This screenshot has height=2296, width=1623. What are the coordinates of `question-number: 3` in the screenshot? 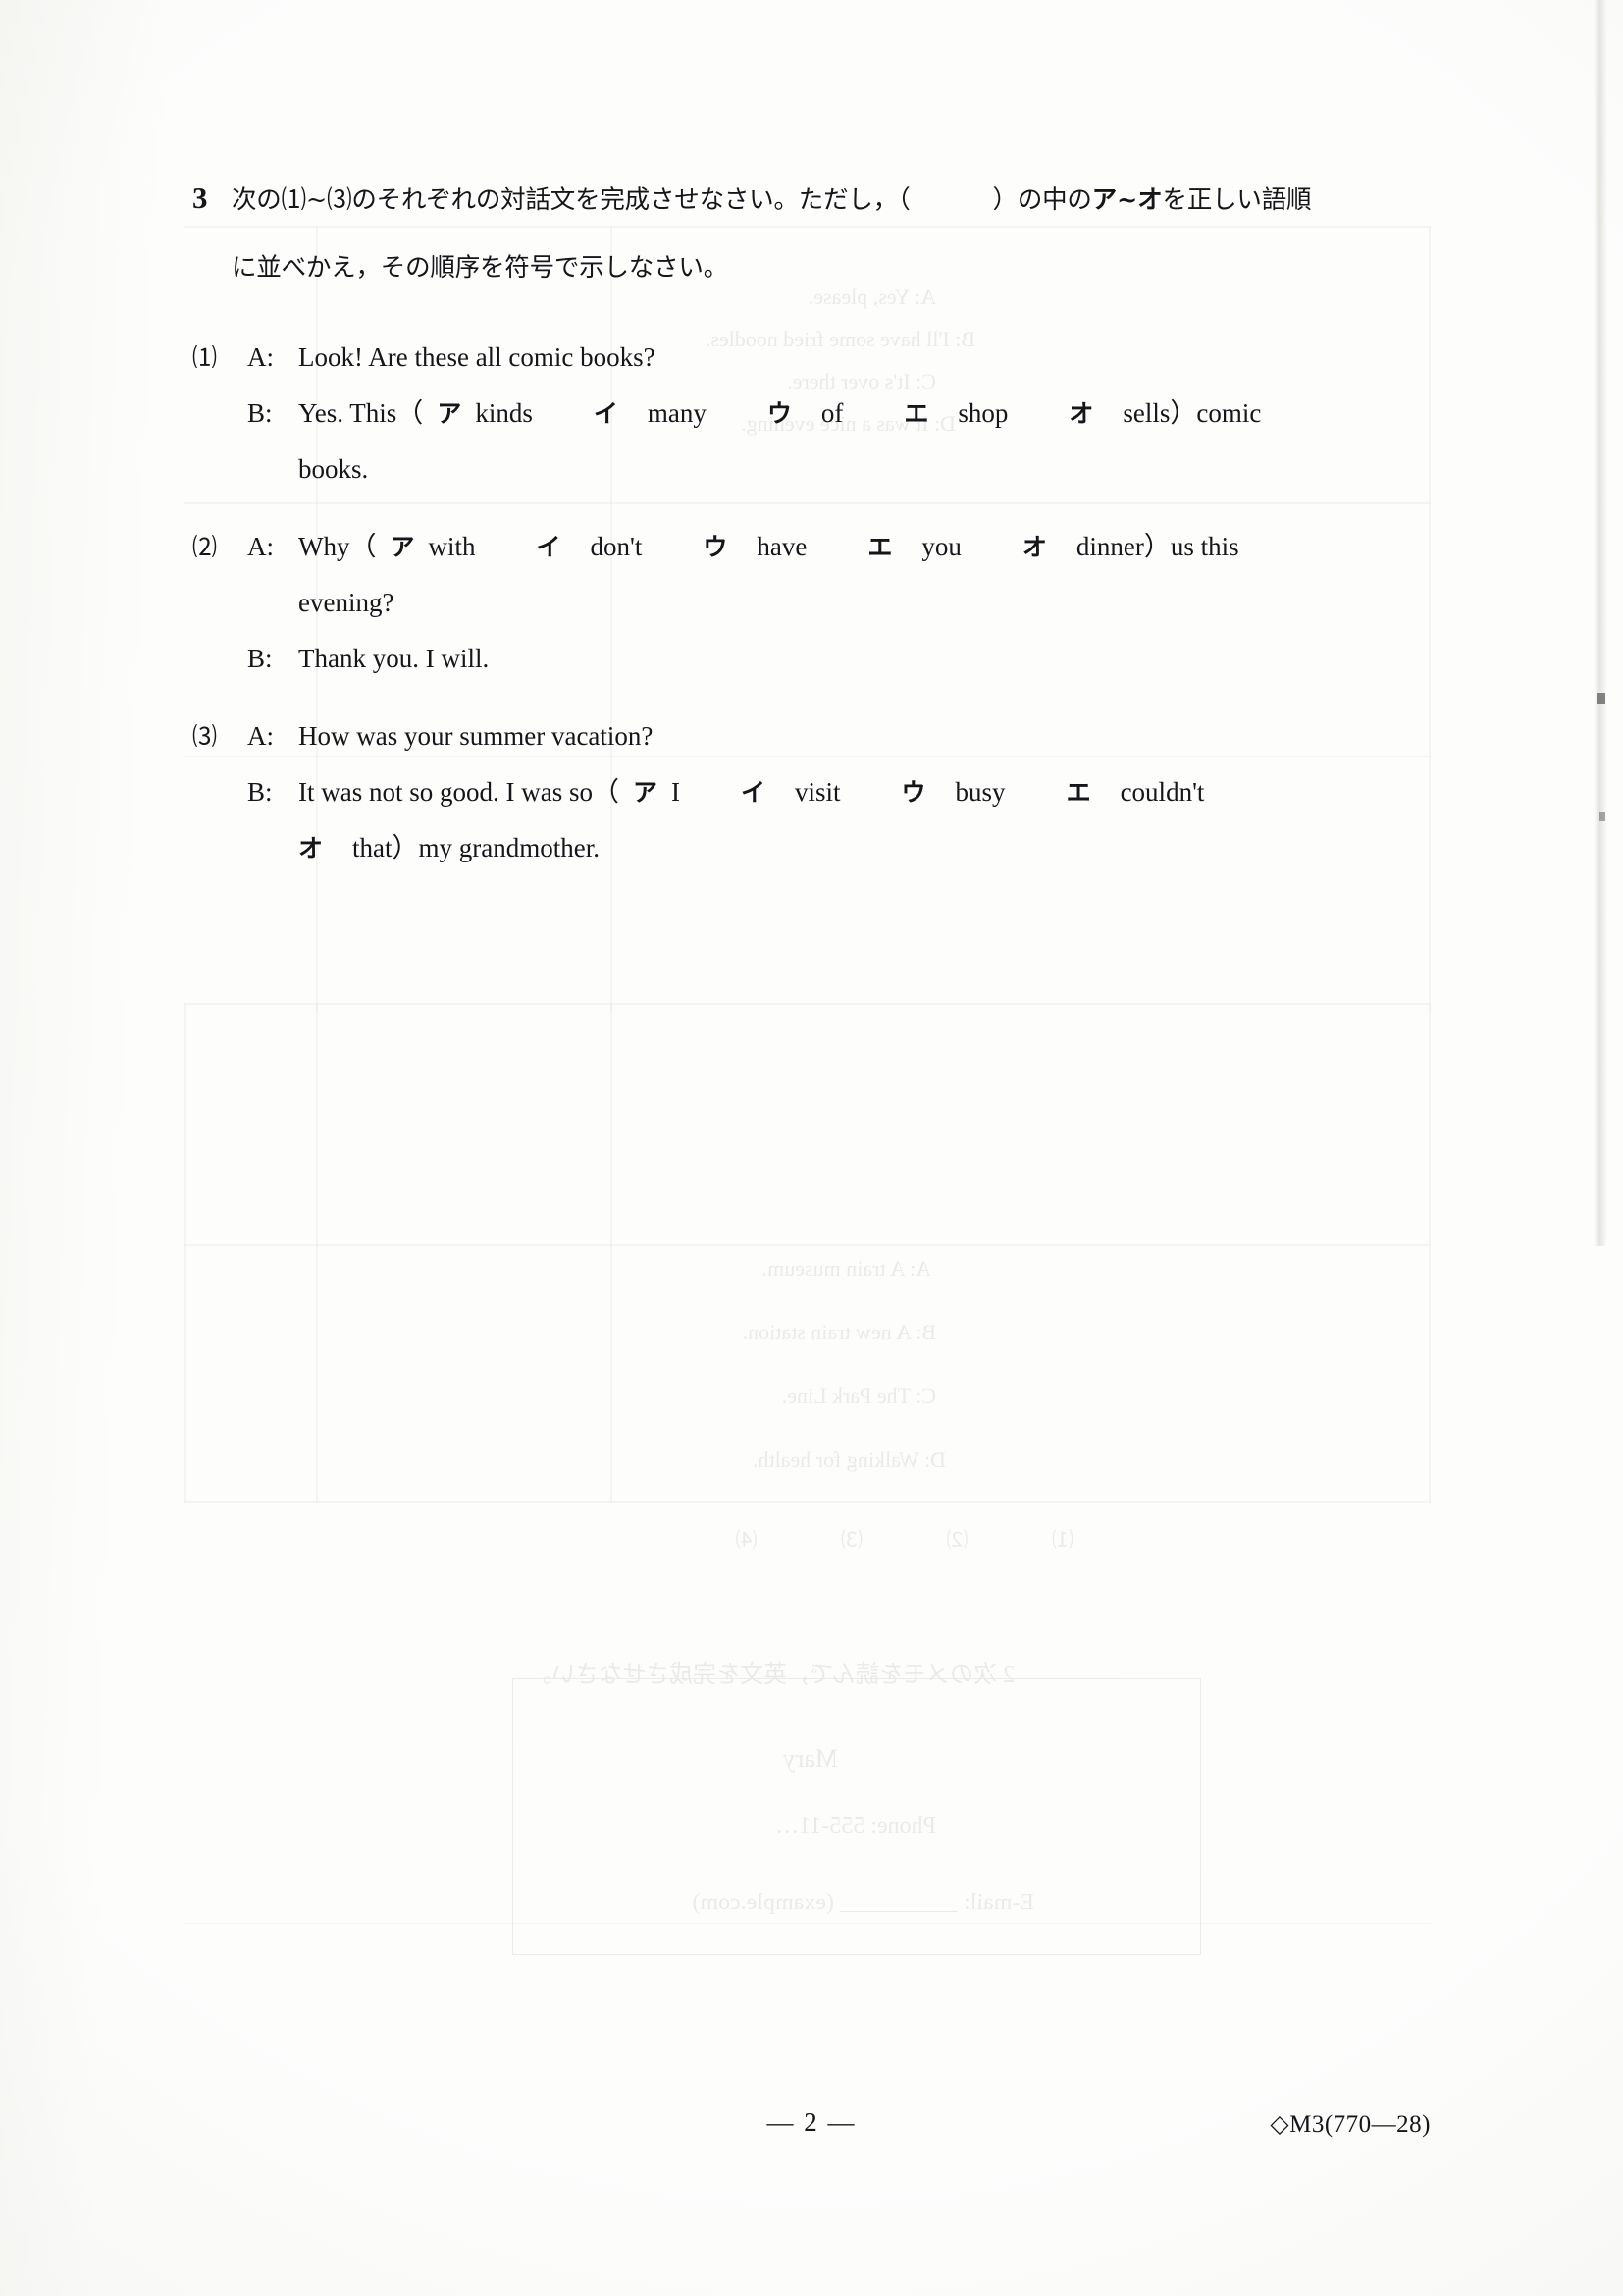 It's located at (200, 198).